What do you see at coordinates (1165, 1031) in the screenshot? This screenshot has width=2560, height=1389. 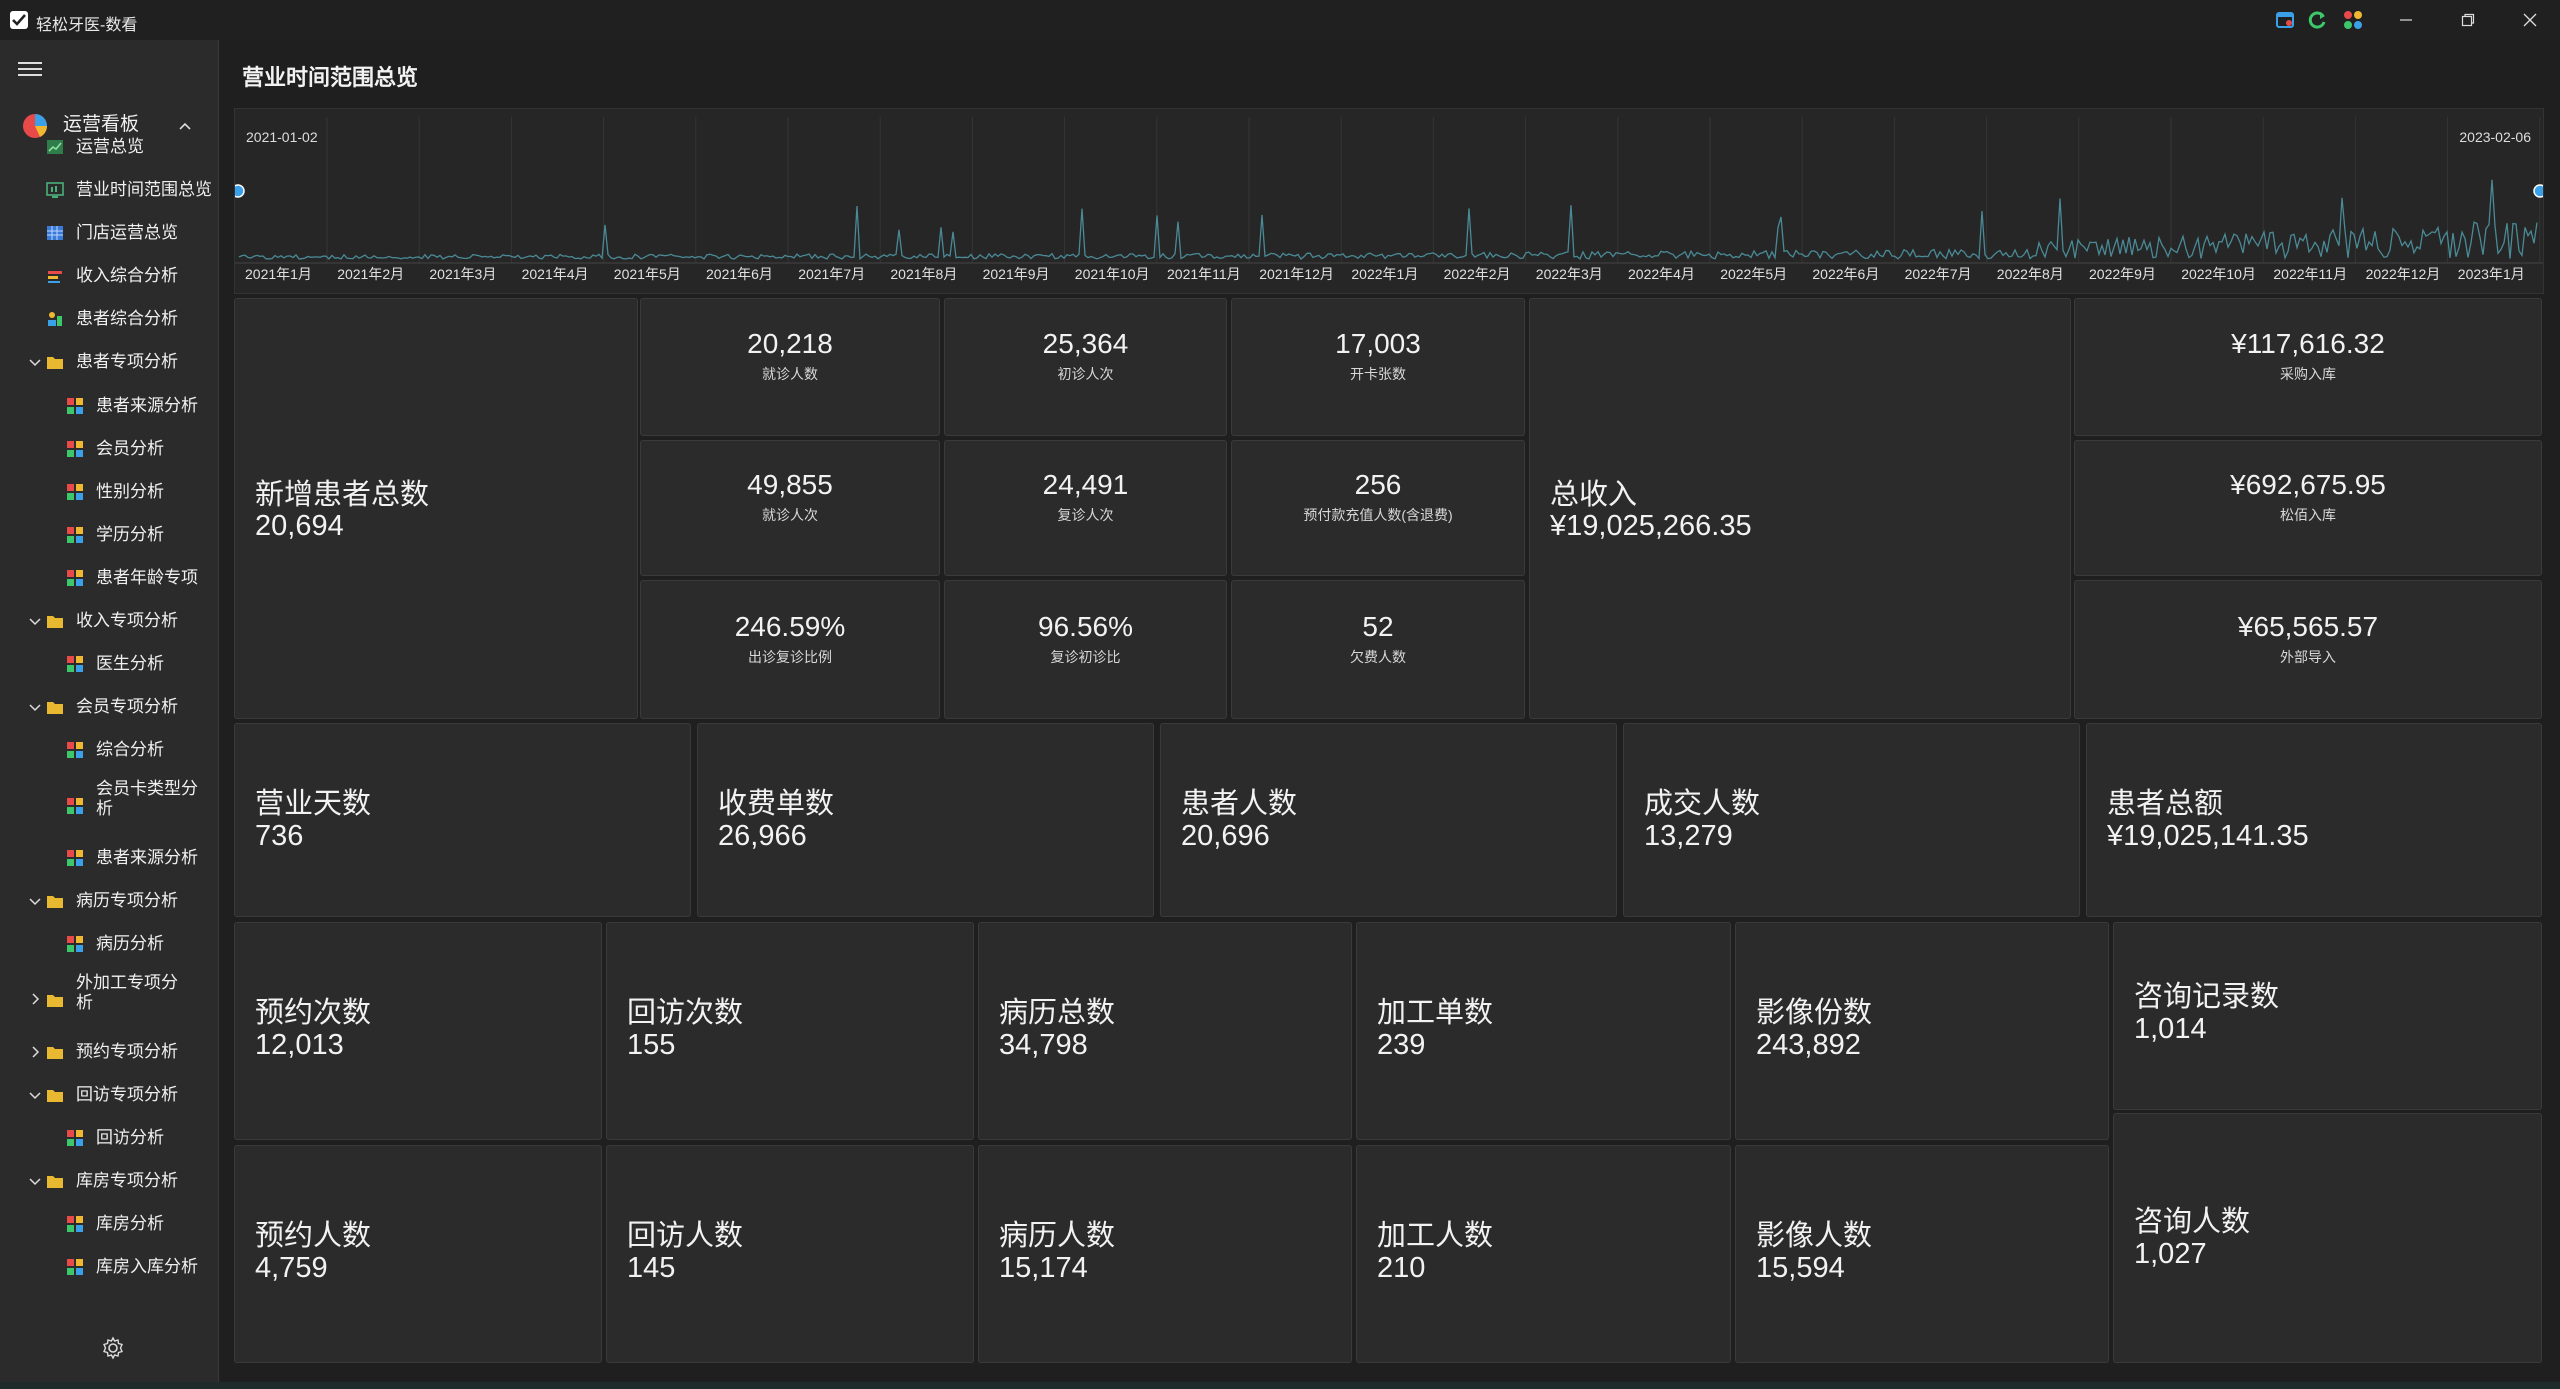 I see `count-card: 病历总数 34,798` at bounding box center [1165, 1031].